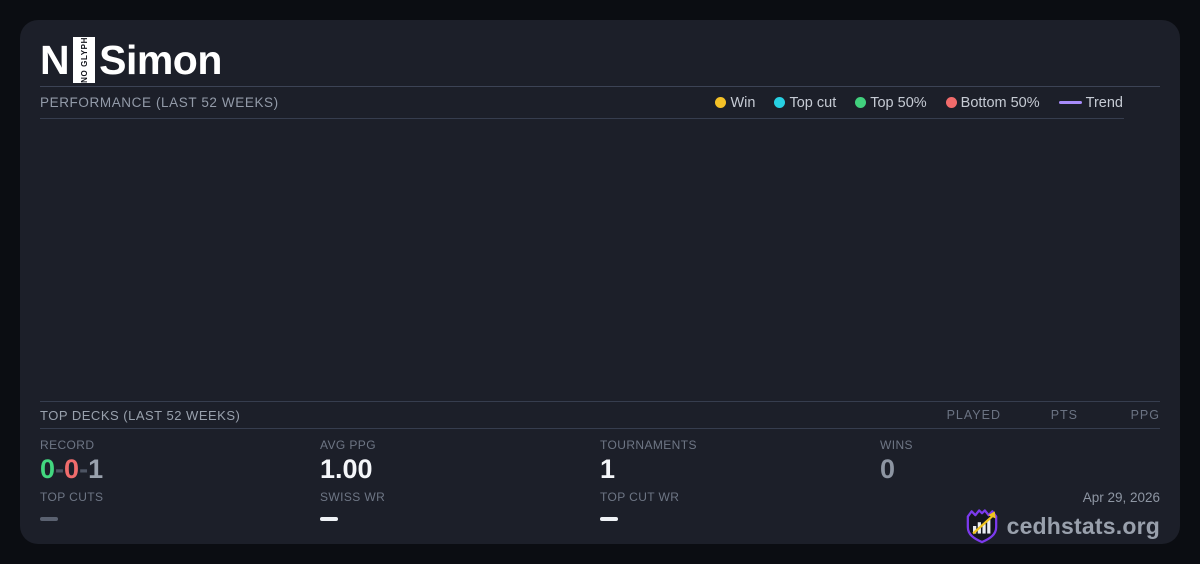 This screenshot has width=1200, height=564. I want to click on legend-item-trend: Trend, so click(1090, 102).